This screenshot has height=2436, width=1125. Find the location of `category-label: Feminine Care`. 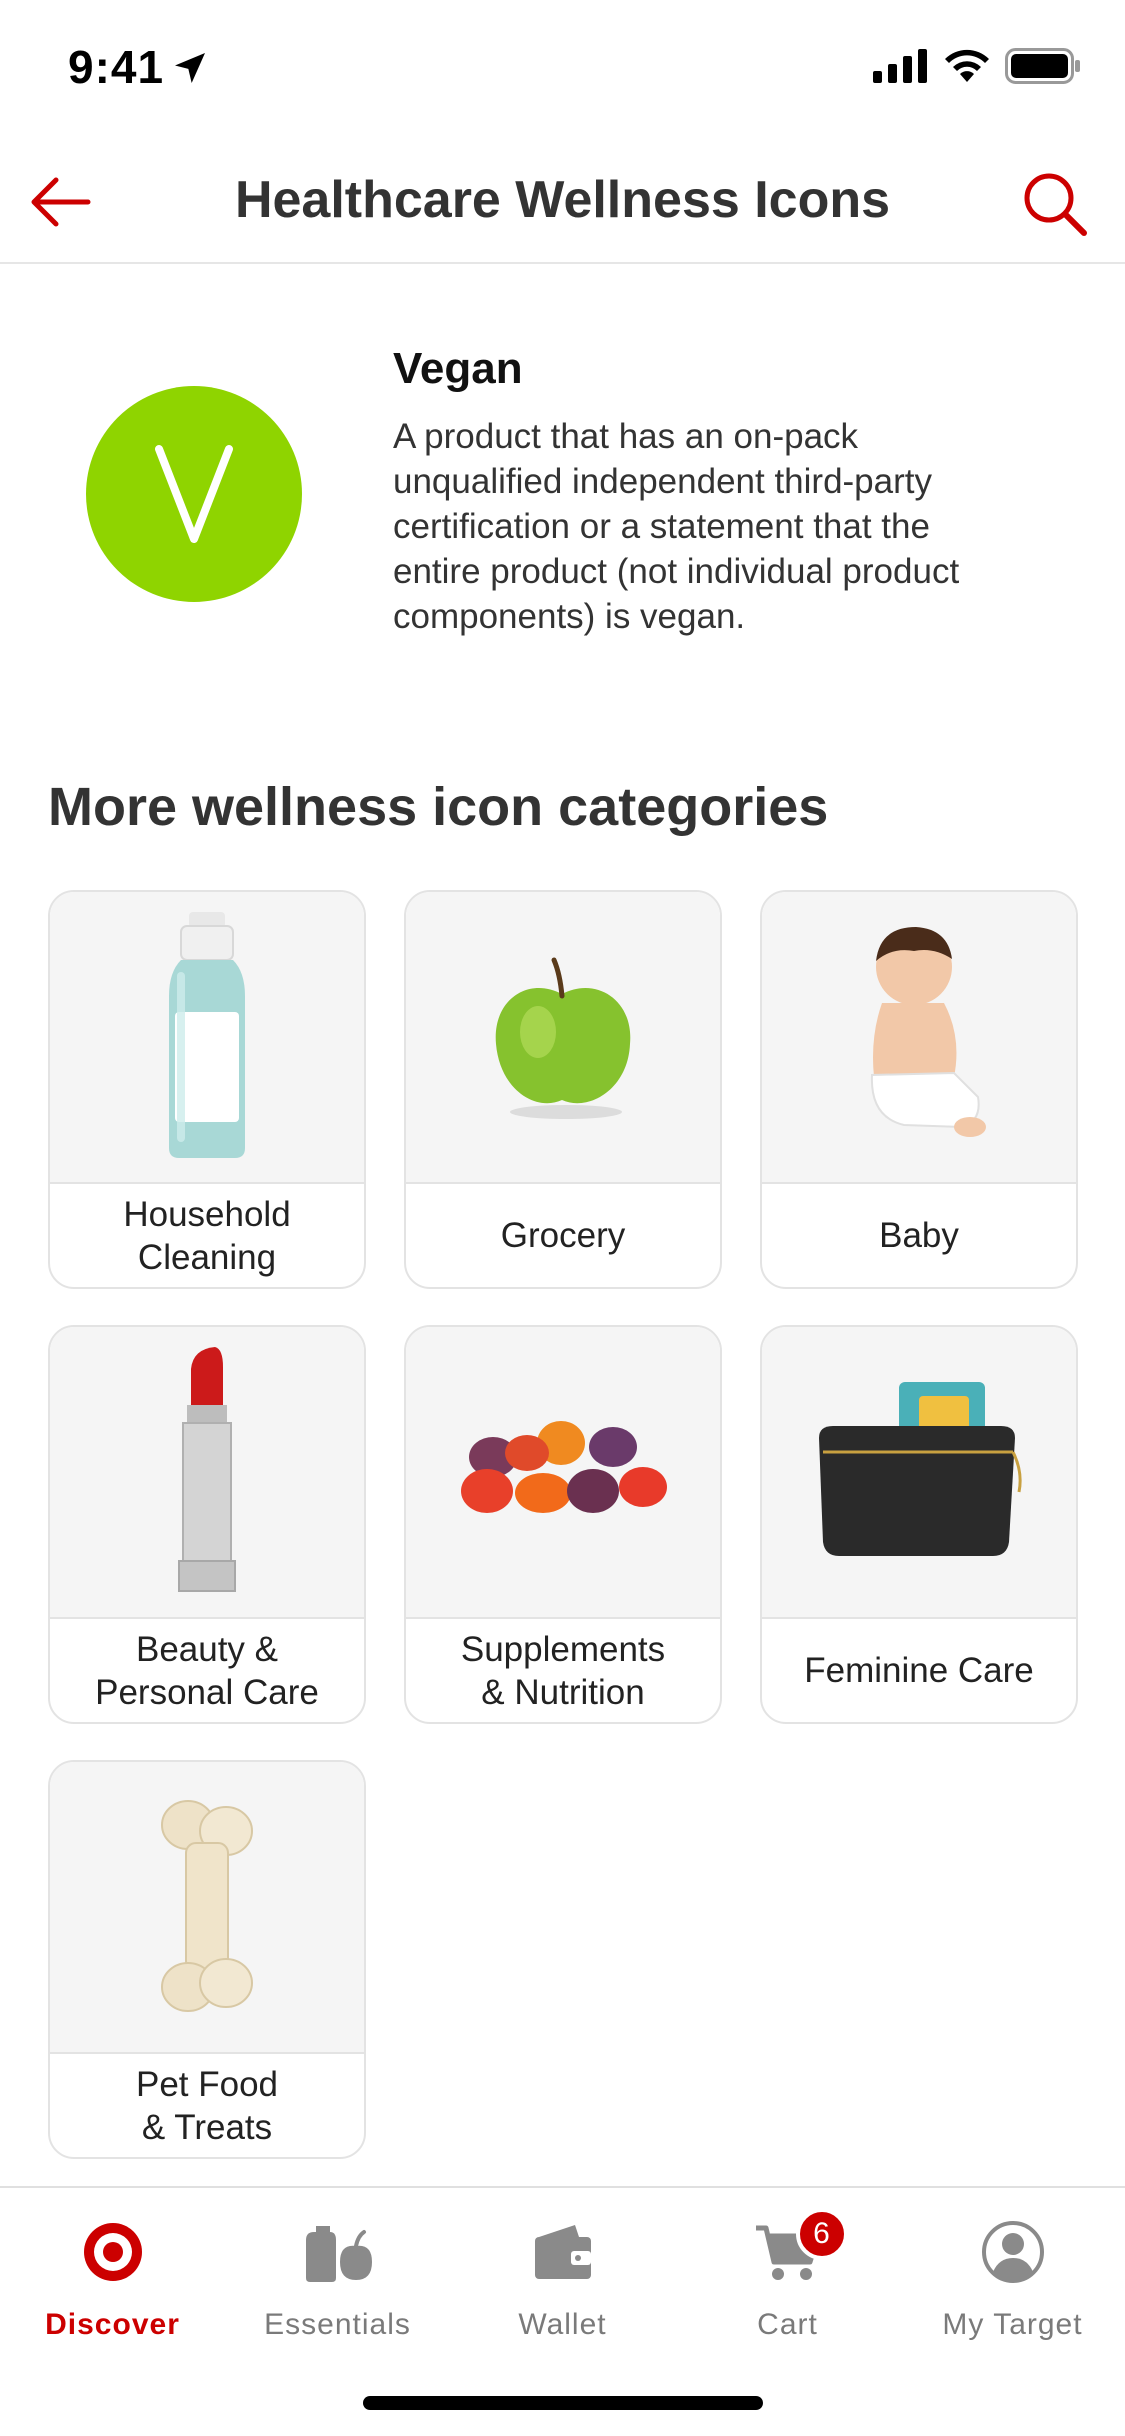

category-label: Feminine Care is located at coordinates (919, 1670).